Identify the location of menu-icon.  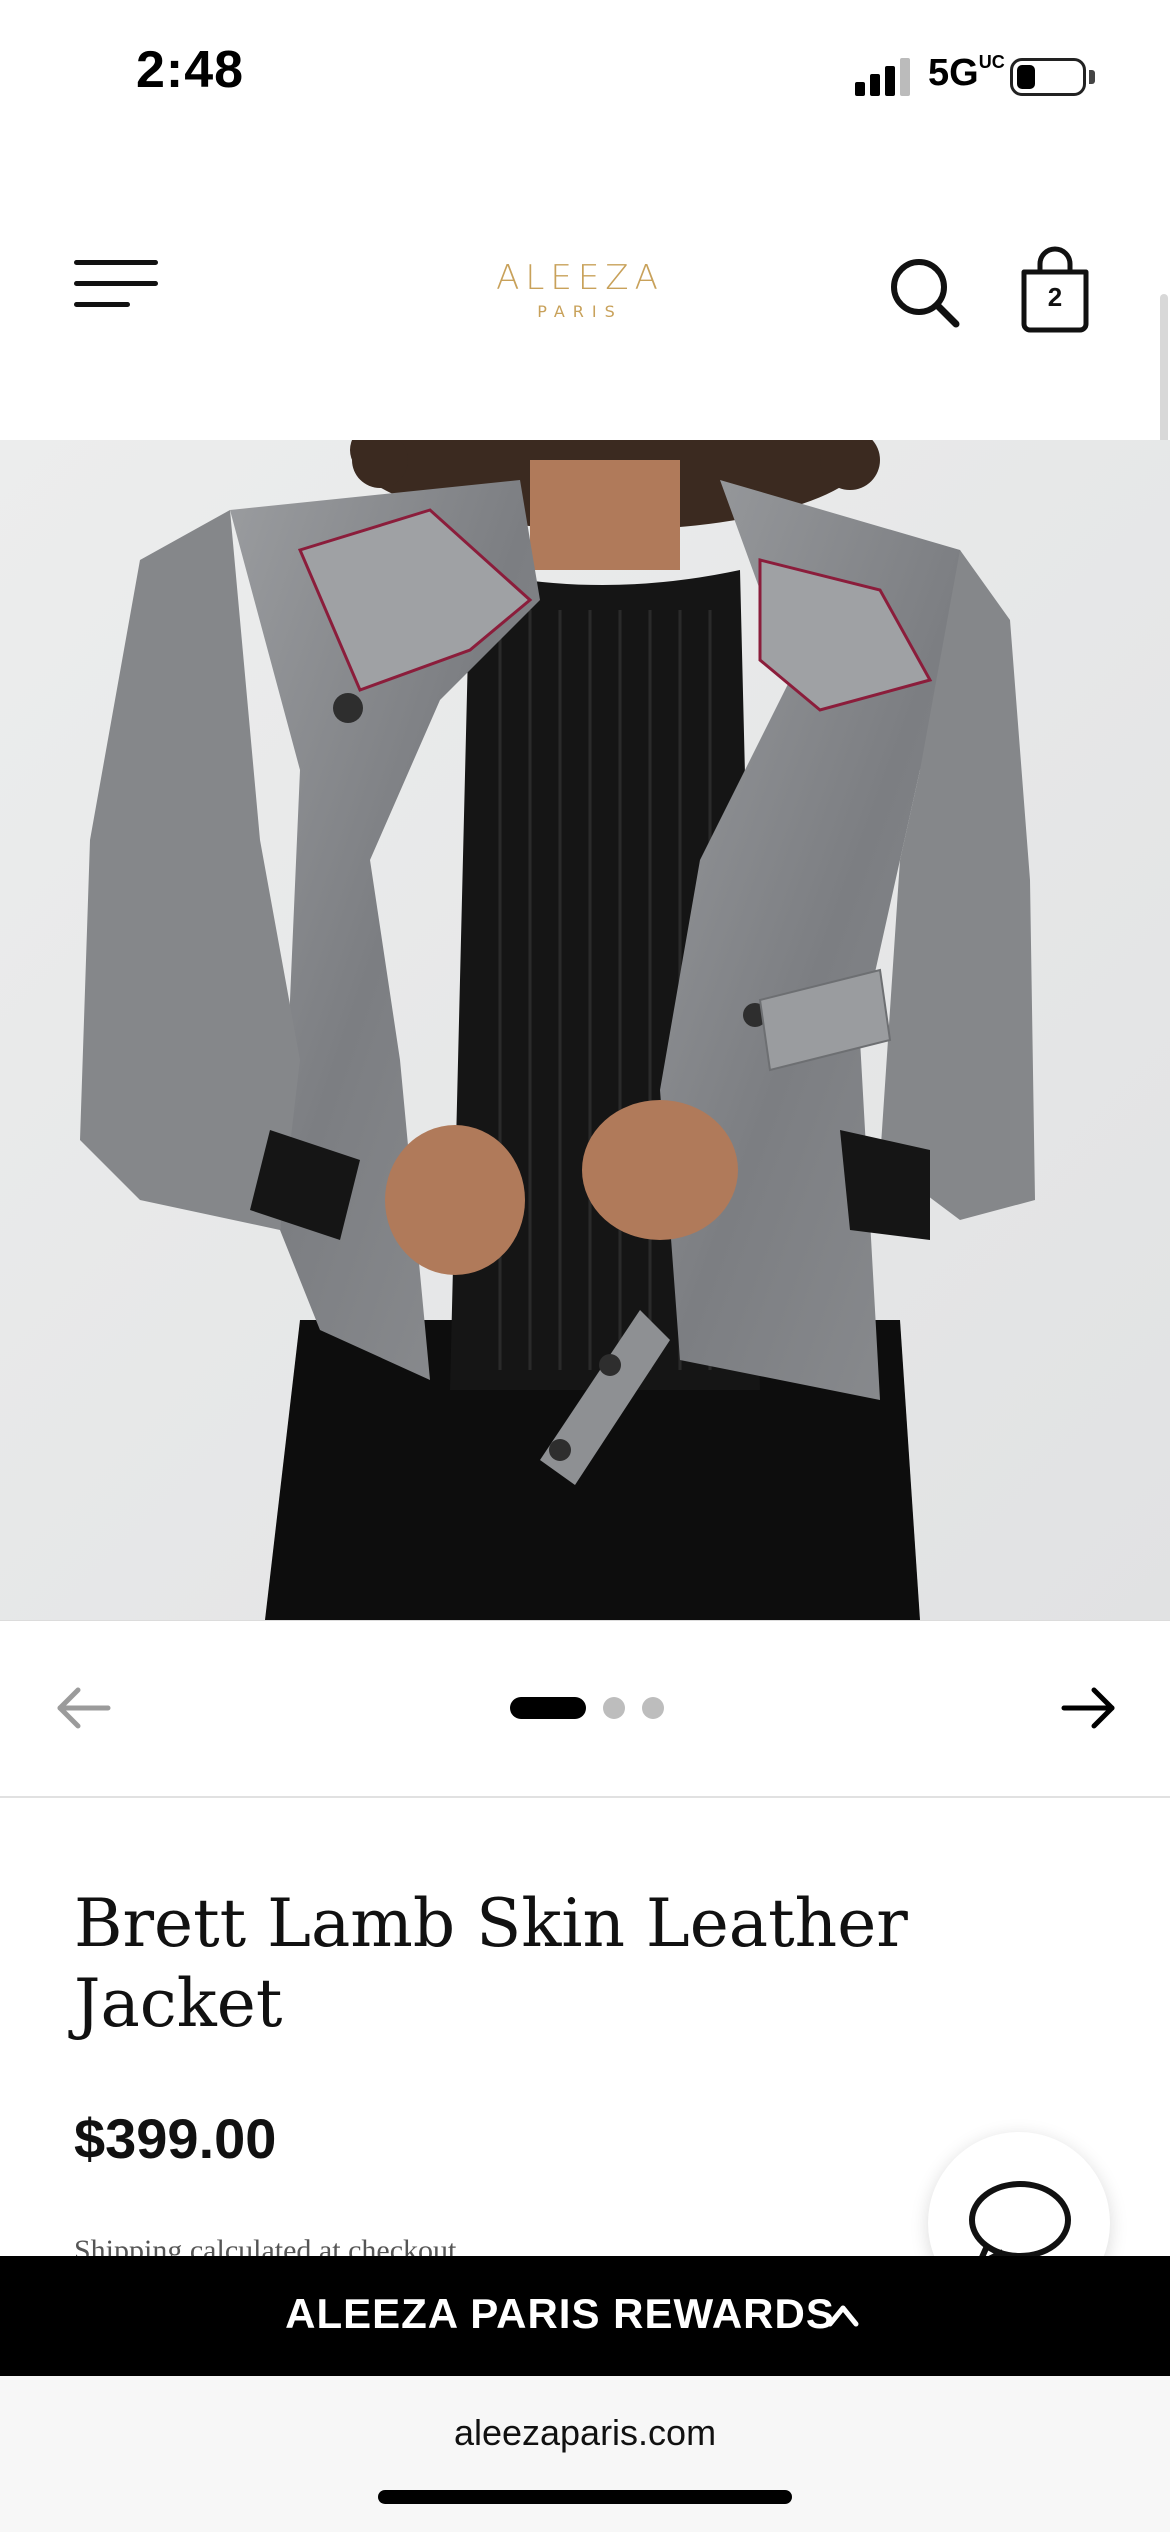
(116, 284).